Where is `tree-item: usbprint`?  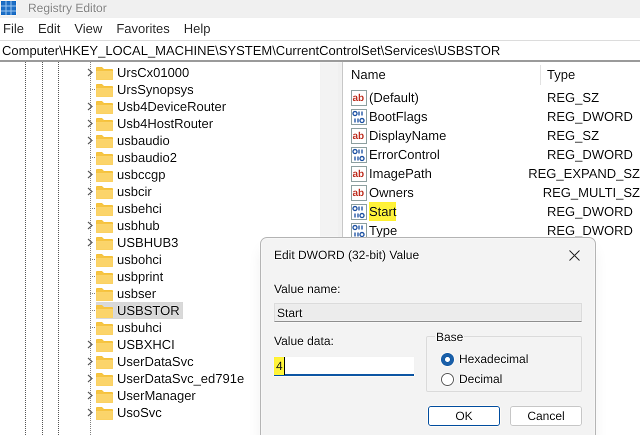
tree-item: usbprint is located at coordinates (131, 276).